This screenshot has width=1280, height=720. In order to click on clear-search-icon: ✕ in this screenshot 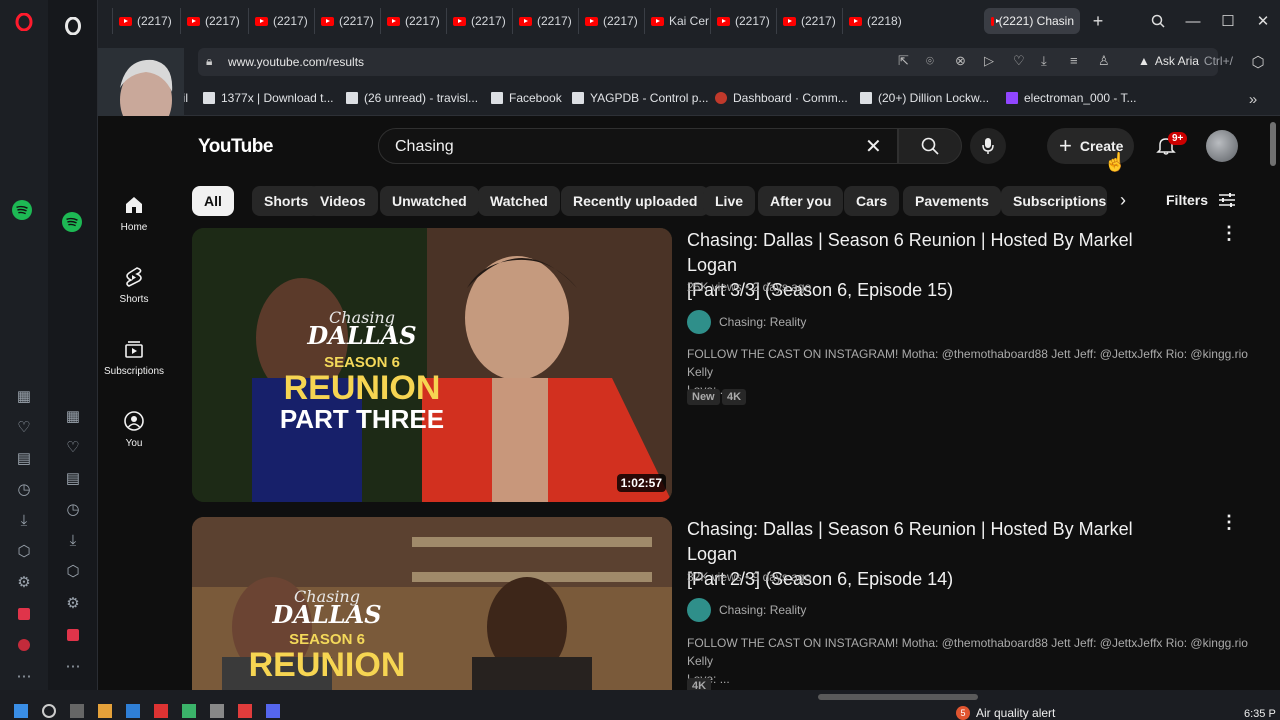, I will do `click(873, 146)`.